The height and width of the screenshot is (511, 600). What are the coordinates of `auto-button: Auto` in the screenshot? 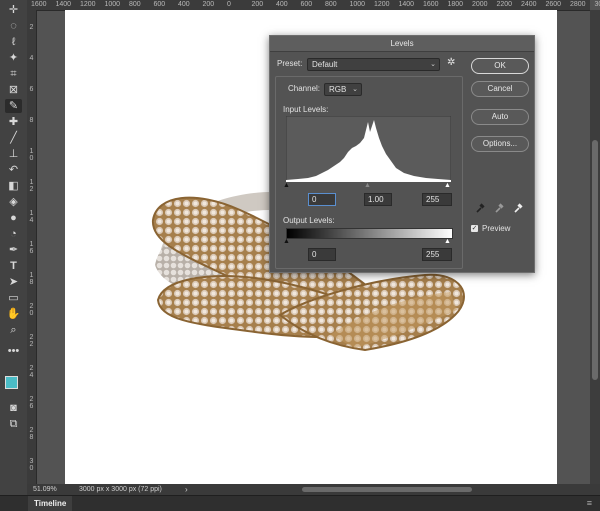 It's located at (500, 117).